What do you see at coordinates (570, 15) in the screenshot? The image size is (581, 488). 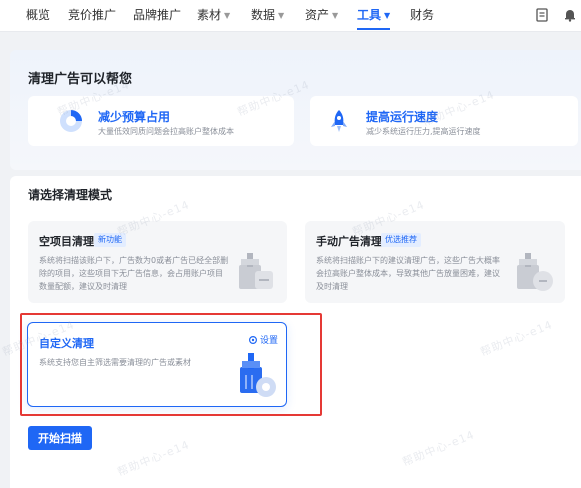 I see `bell-icon` at bounding box center [570, 15].